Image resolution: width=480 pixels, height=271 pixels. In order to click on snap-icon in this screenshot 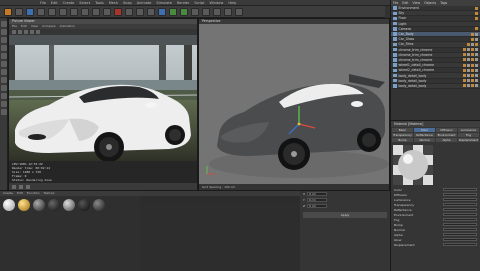, I will do `click(3, 96)`.